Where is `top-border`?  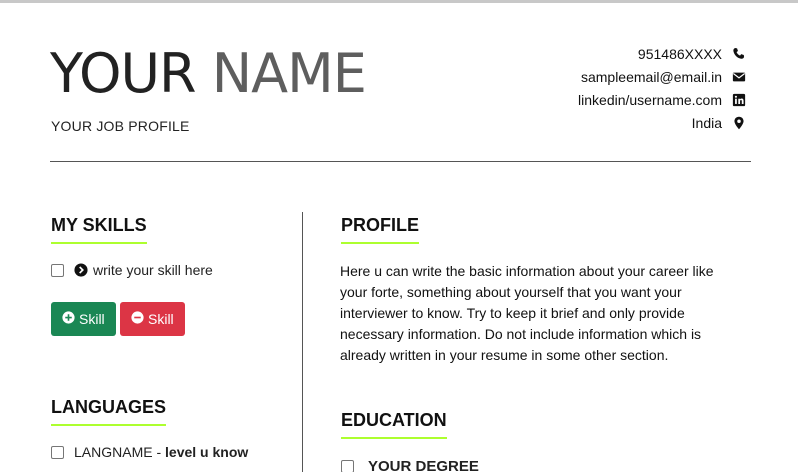 top-border is located at coordinates (399, 1).